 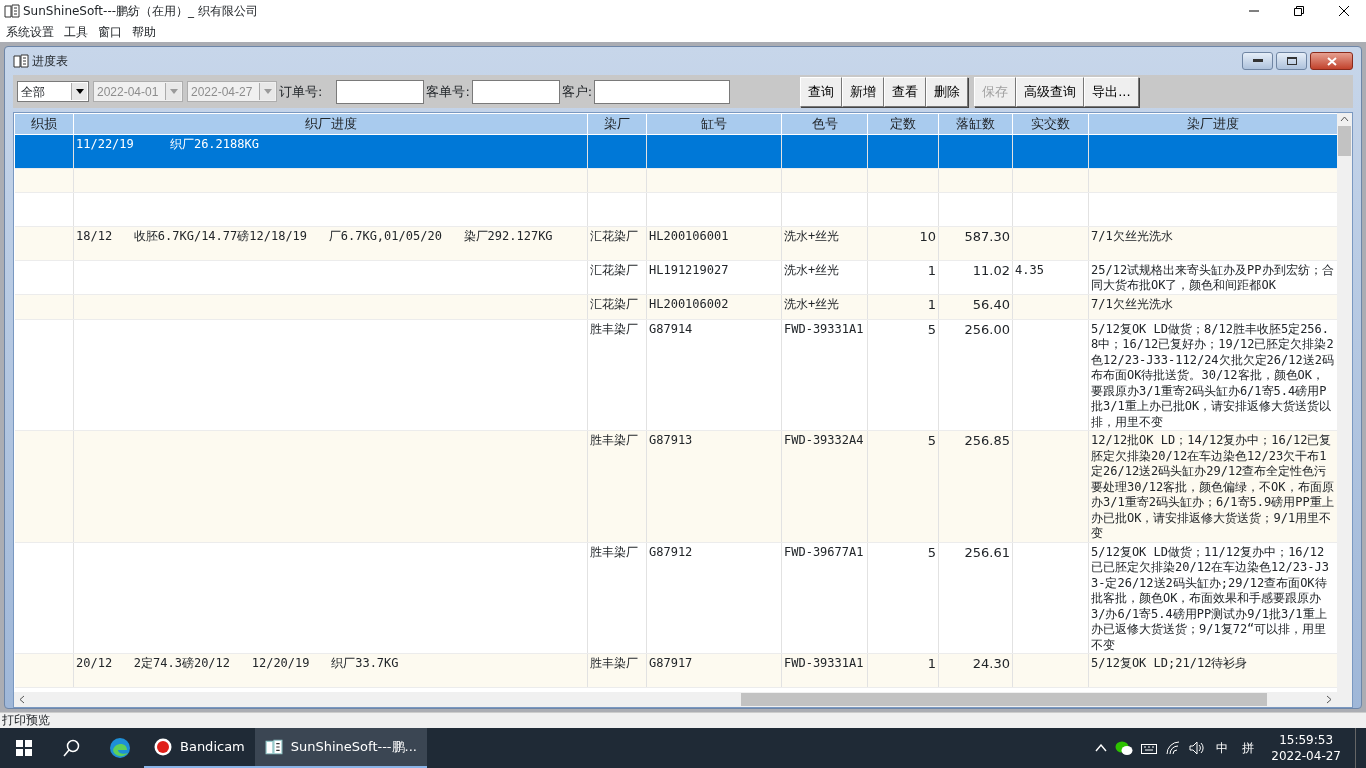 I want to click on table-cell: HL200106002, so click(x=689, y=303).